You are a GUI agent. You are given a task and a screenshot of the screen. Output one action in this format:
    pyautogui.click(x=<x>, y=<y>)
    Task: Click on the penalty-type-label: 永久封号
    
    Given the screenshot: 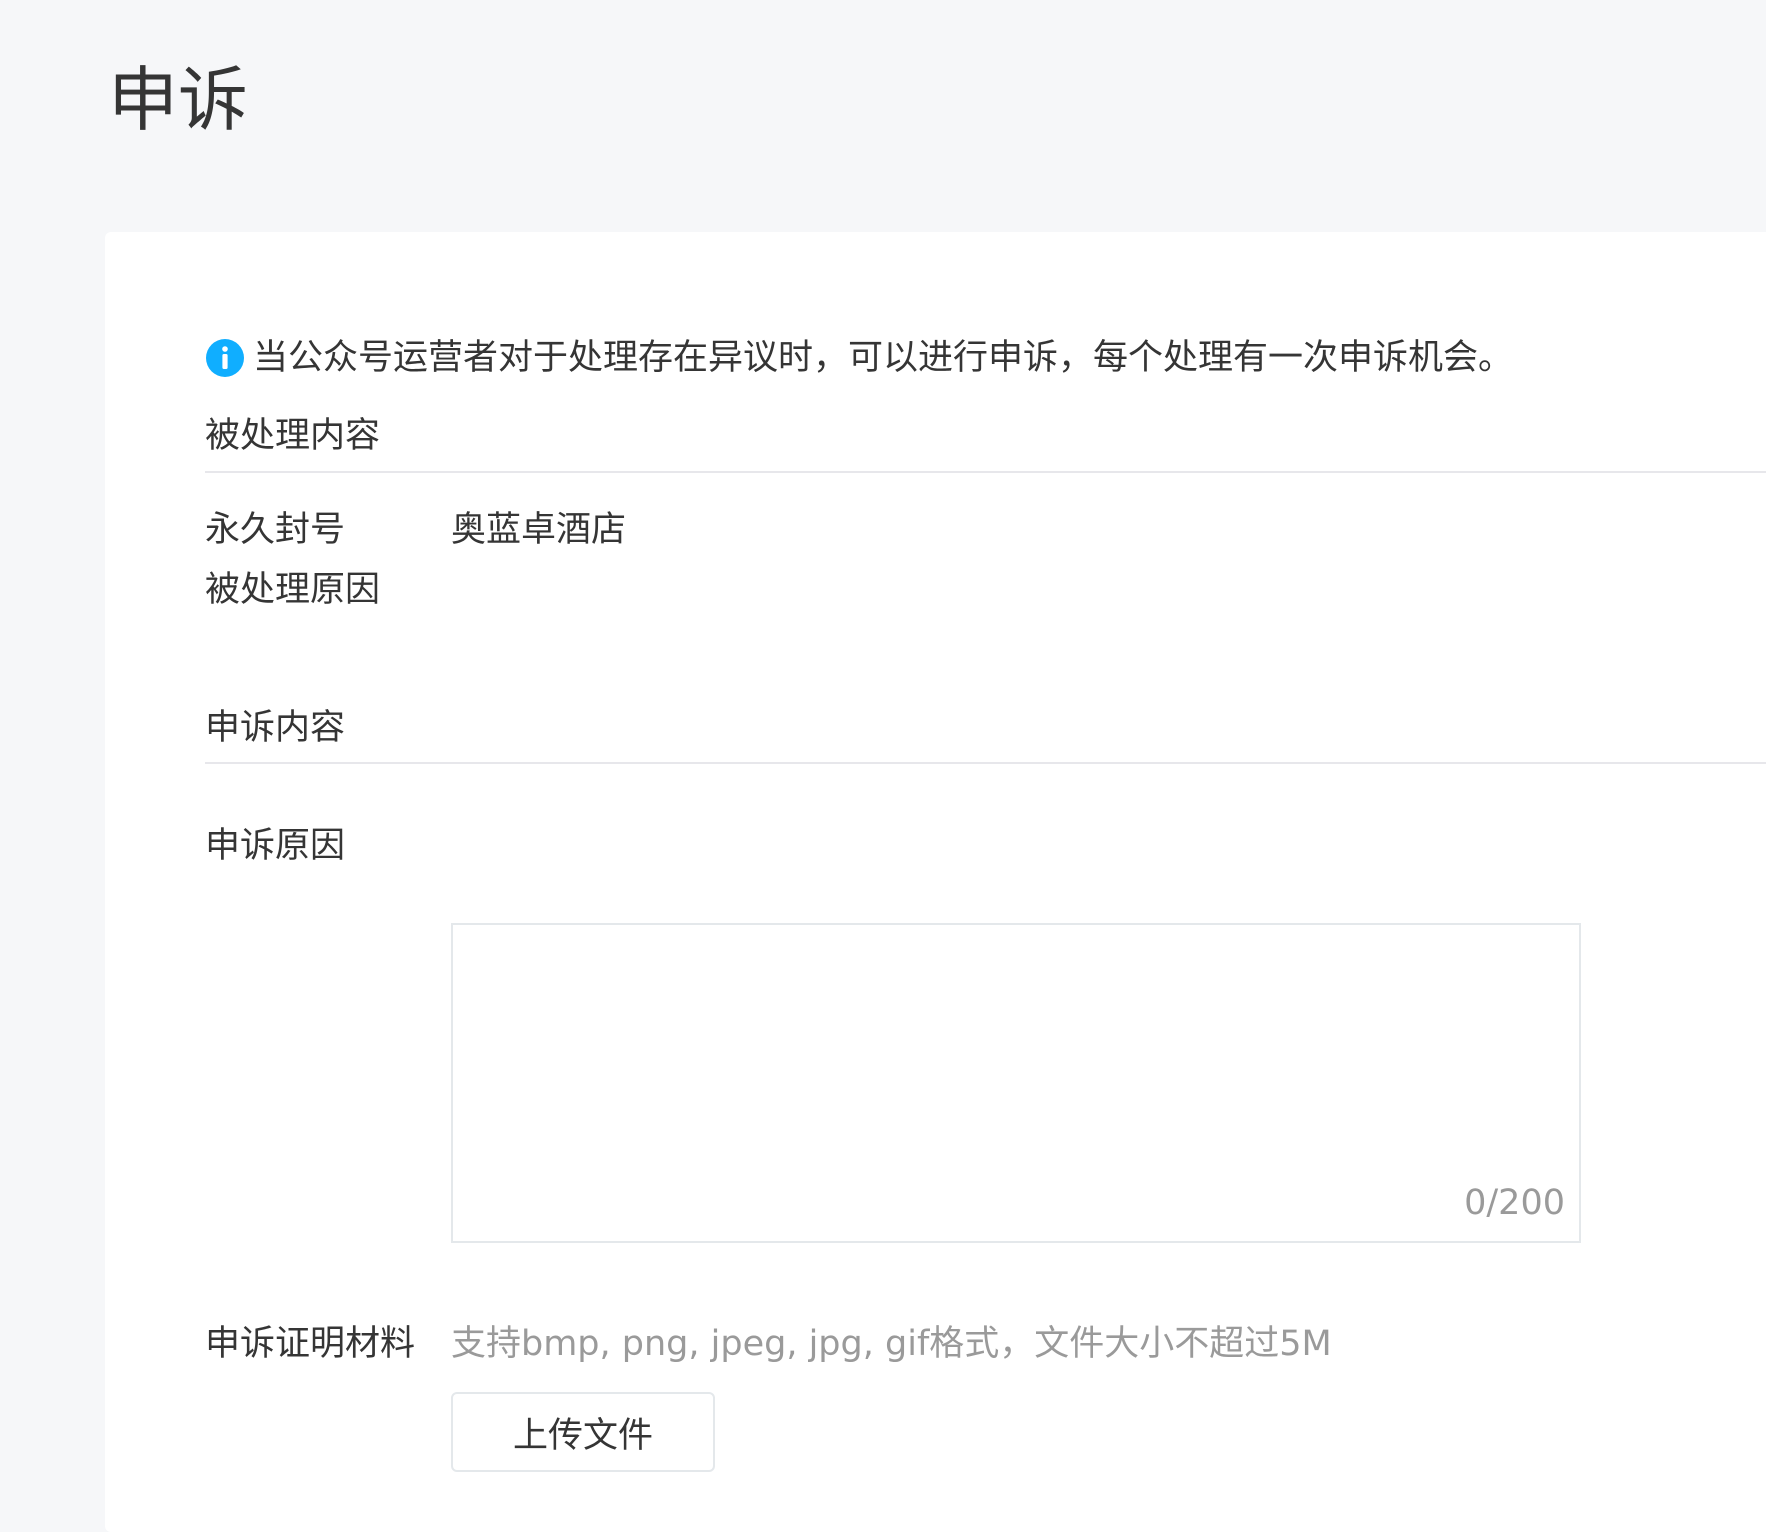 What is the action you would take?
    pyautogui.click(x=275, y=530)
    